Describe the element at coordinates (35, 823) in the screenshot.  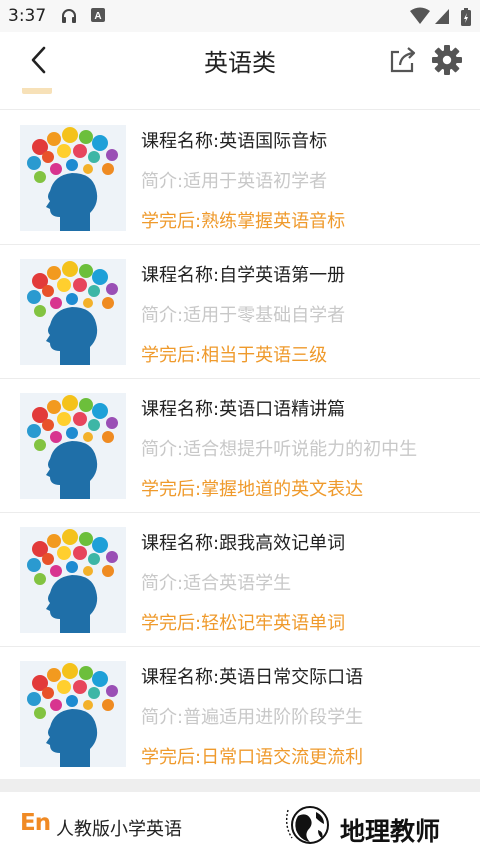
I see `app-logo-text: En` at that location.